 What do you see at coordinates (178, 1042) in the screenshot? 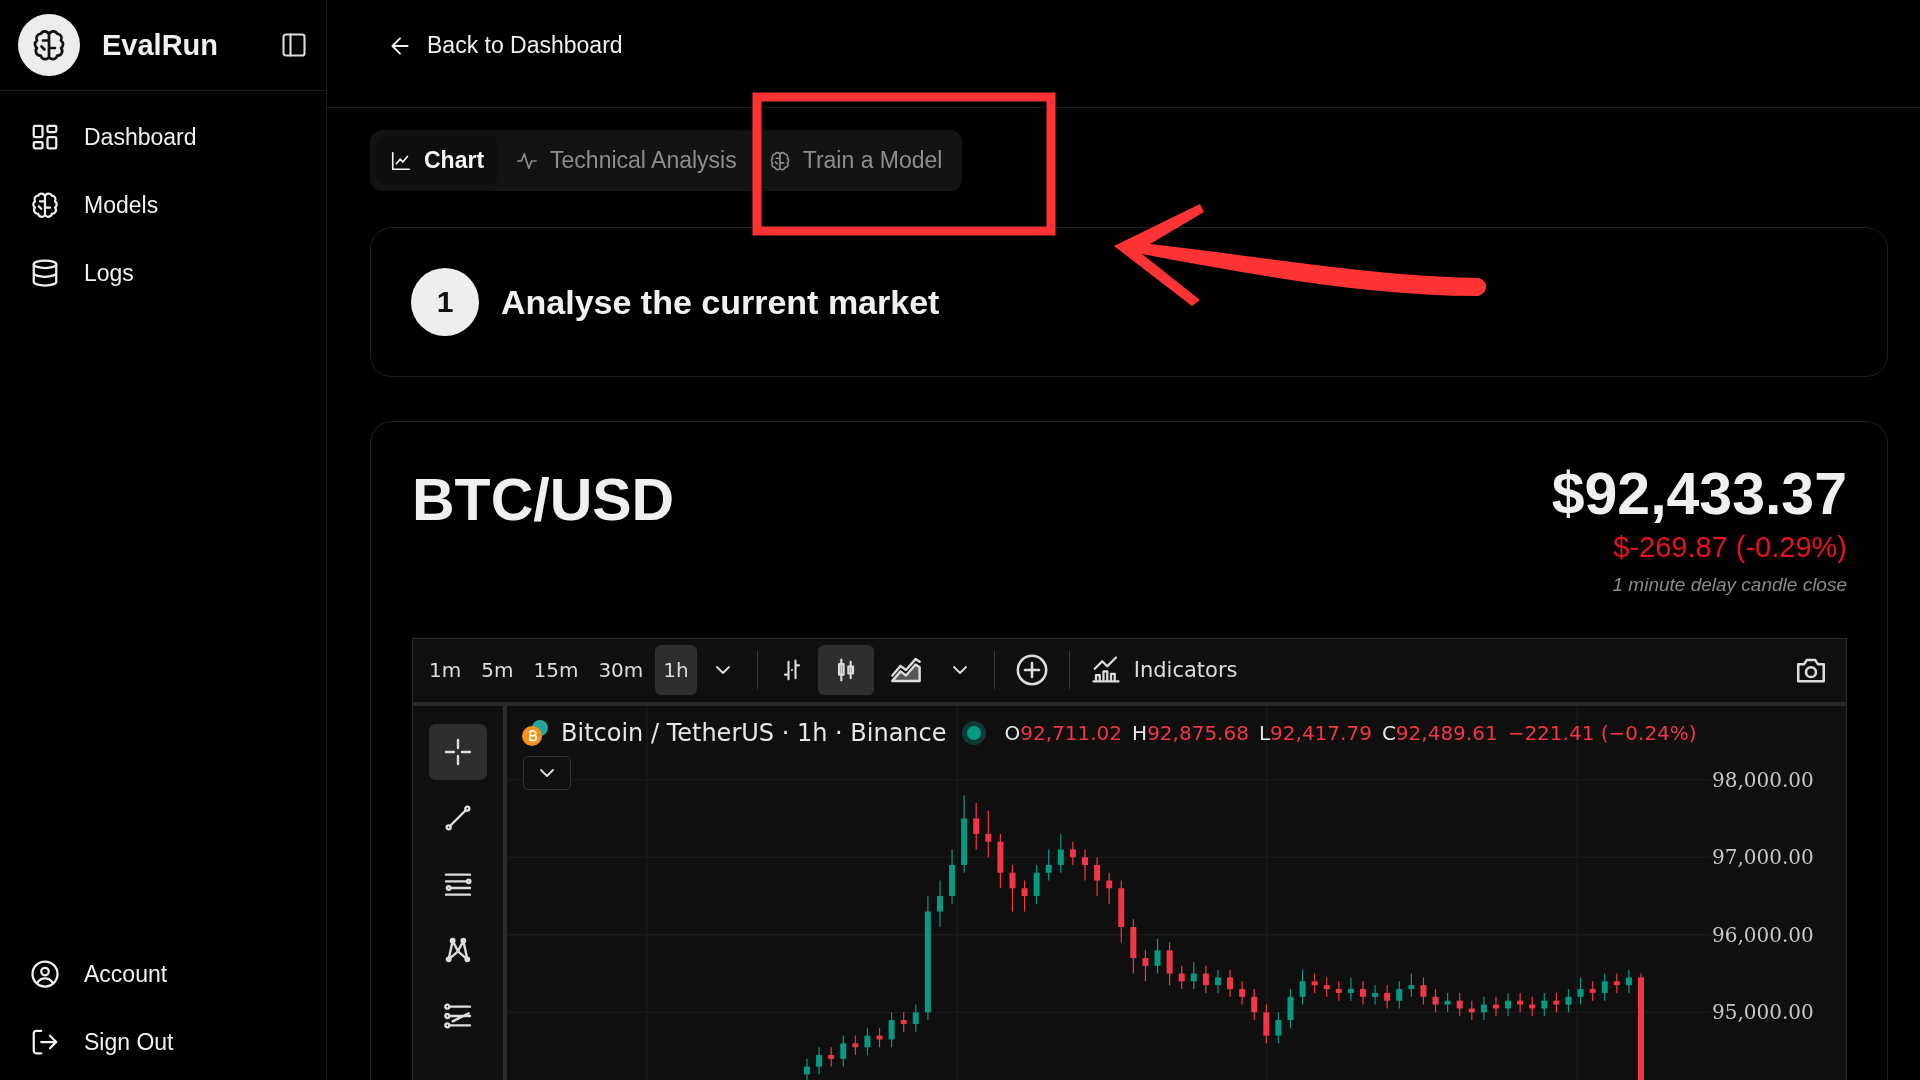
I see `nav-item: Sign Out` at bounding box center [178, 1042].